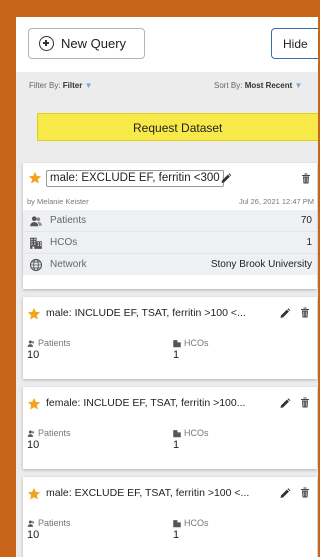 This screenshot has height=557, width=320. I want to click on new-query-button: New Query, so click(86, 43).